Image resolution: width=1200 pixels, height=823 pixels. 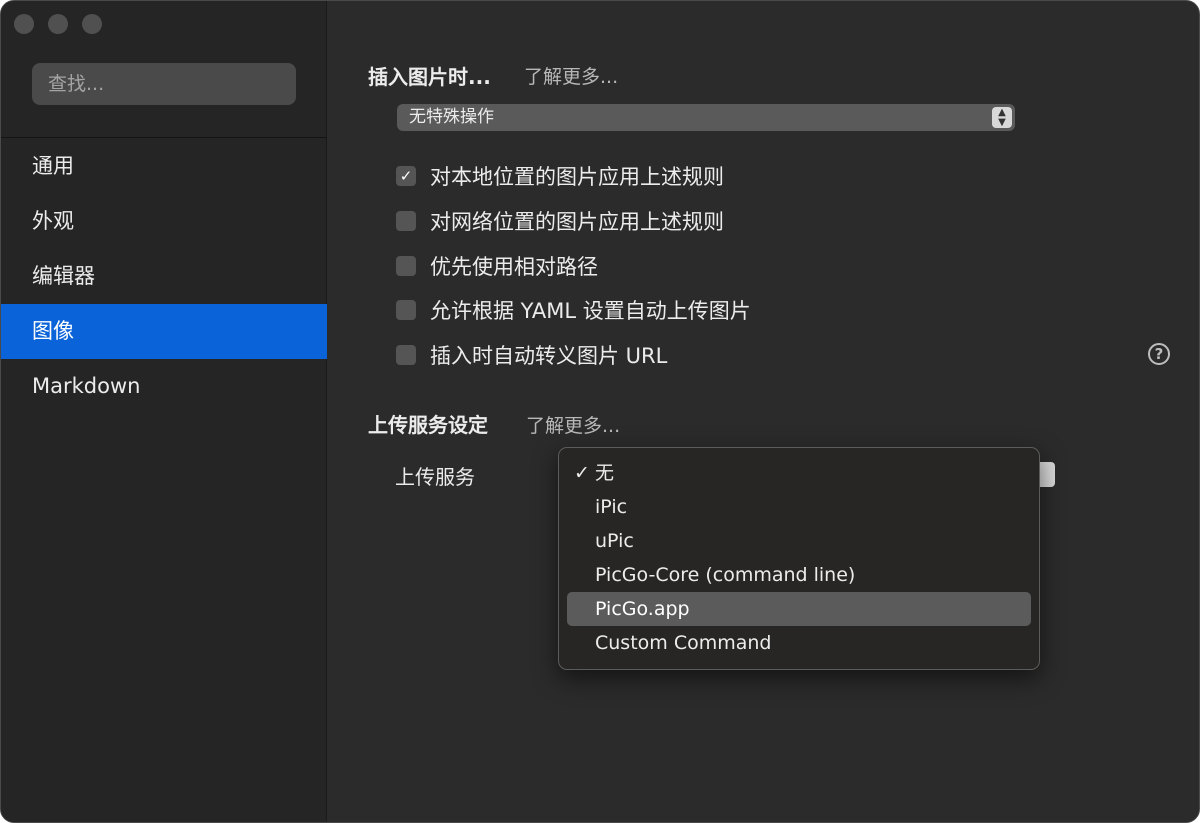 What do you see at coordinates (582, 473) in the screenshot?
I see `checkmark-icon: ✓` at bounding box center [582, 473].